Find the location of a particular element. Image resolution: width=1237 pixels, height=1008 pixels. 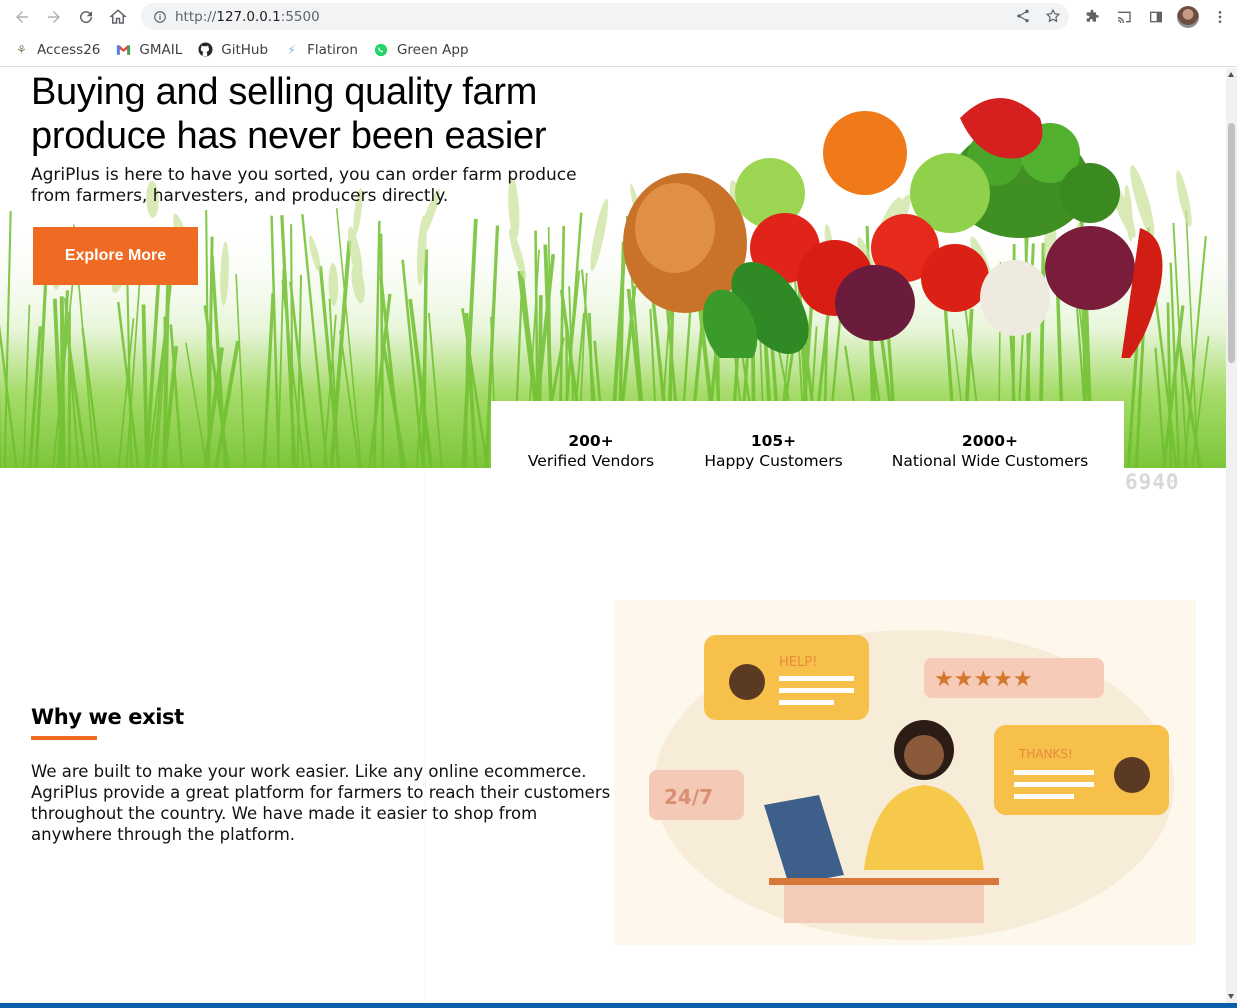

help-bubble-text: HELP! is located at coordinates (798, 662).